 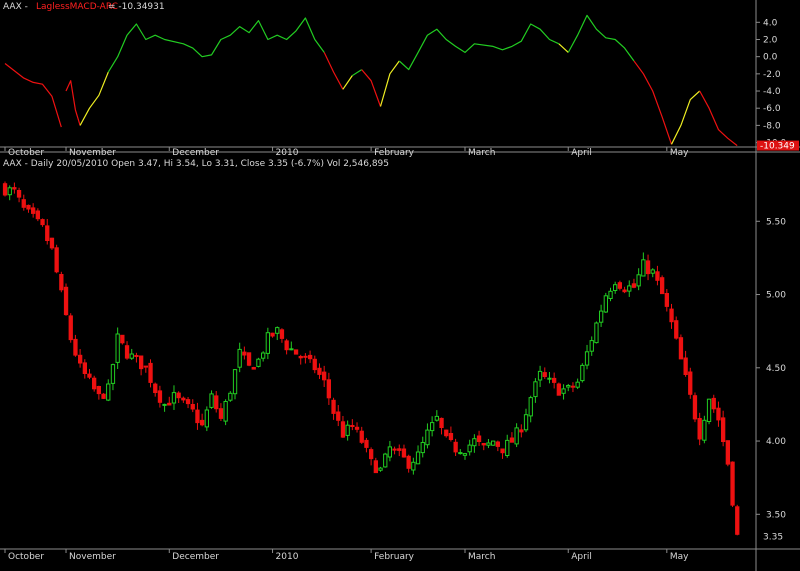 What do you see at coordinates (776, 369) in the screenshot?
I see `price-y-tick-label: 4.50` at bounding box center [776, 369].